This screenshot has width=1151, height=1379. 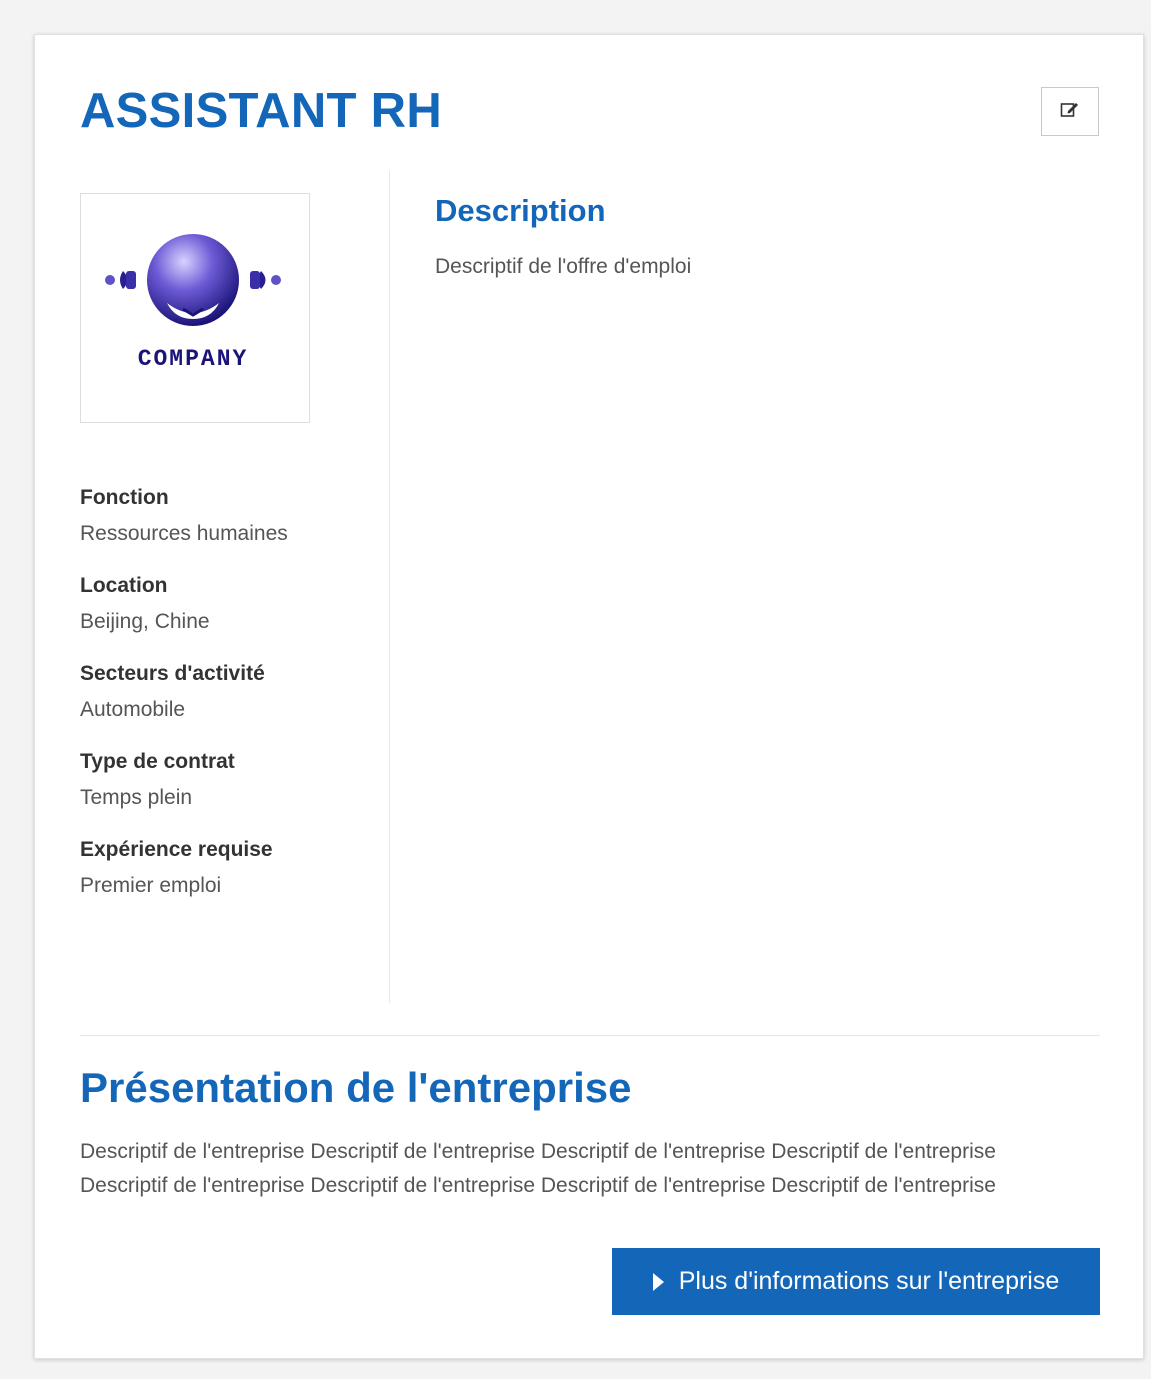 What do you see at coordinates (356, 1087) in the screenshot?
I see `company-heading: Présentation de l'entreprise` at bounding box center [356, 1087].